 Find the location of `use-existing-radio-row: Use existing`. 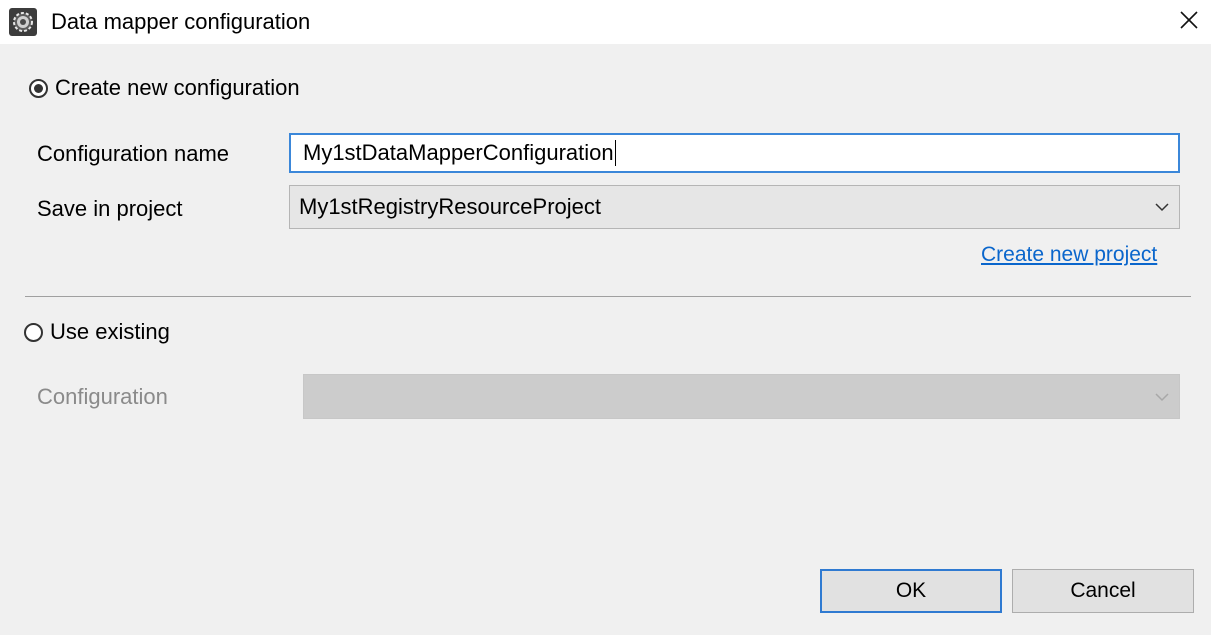

use-existing-radio-row: Use existing is located at coordinates (97, 332).